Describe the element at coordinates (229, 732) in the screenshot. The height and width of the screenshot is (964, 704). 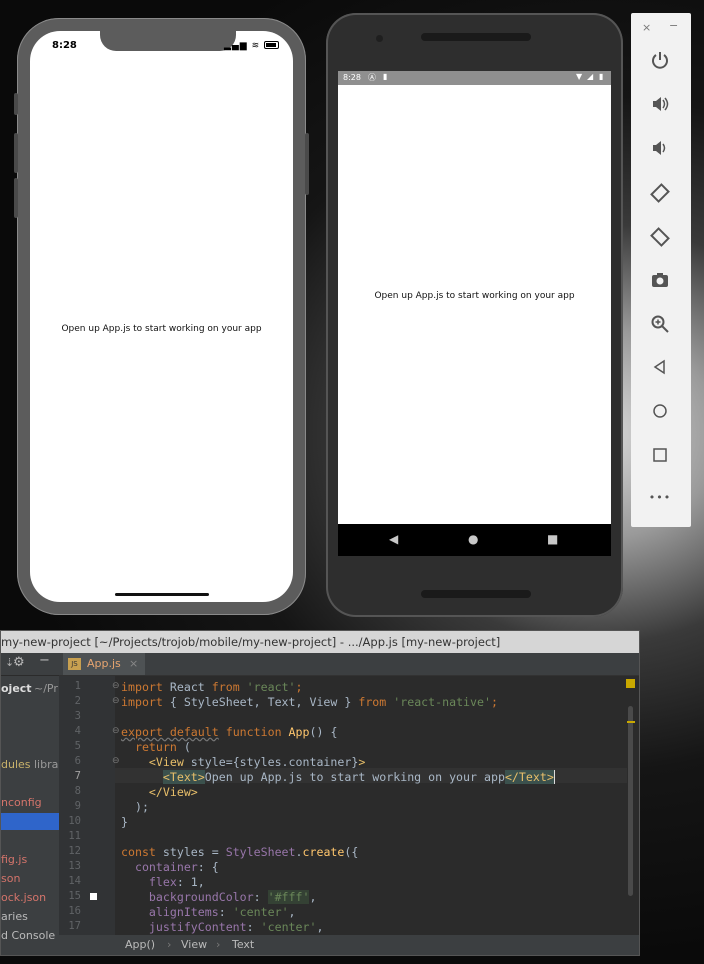
I see `code-line-4: export default function App() {` at that location.